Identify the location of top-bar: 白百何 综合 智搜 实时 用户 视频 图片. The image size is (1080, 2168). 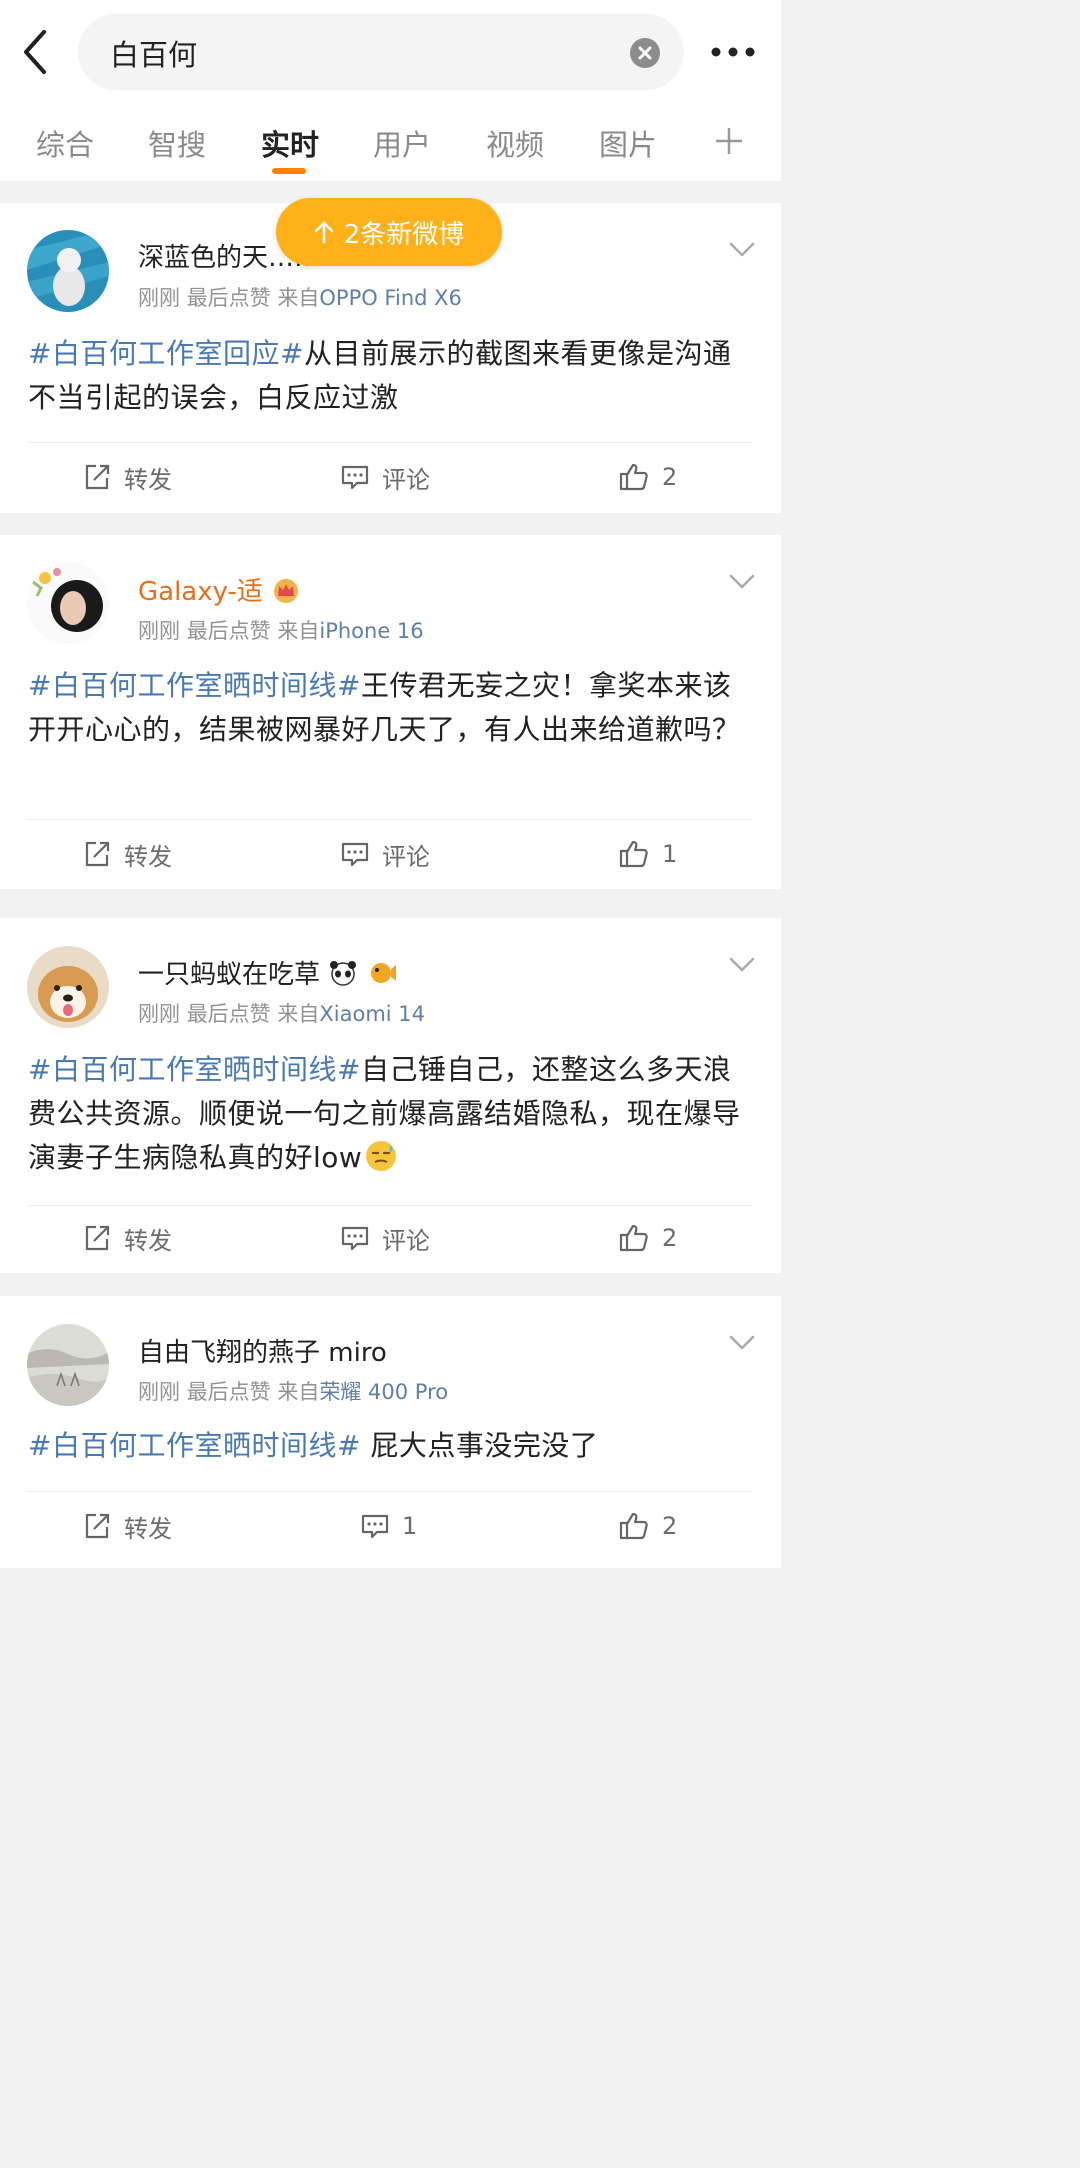
(390, 90).